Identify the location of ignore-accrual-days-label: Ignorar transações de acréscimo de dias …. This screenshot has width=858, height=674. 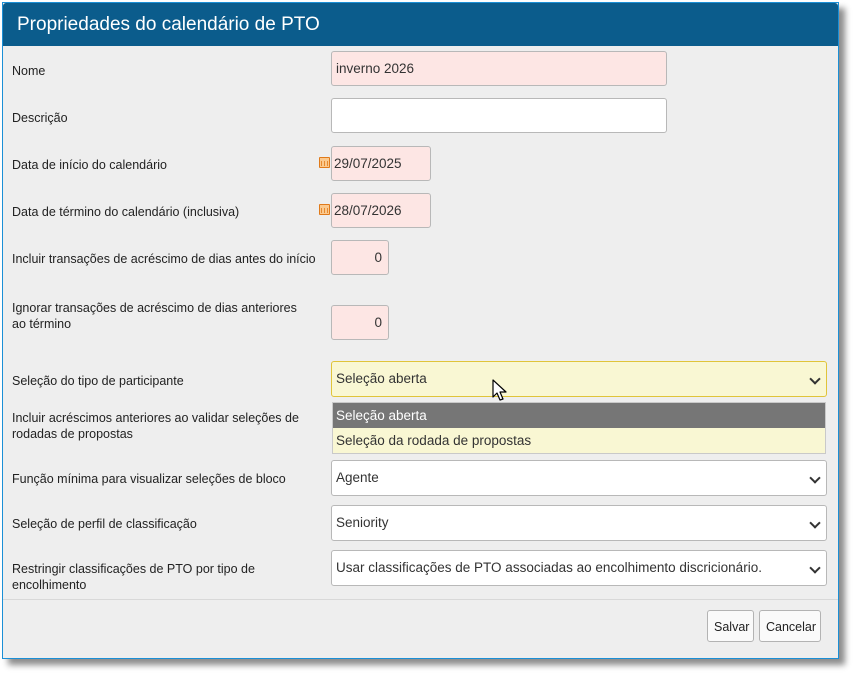
(154, 316).